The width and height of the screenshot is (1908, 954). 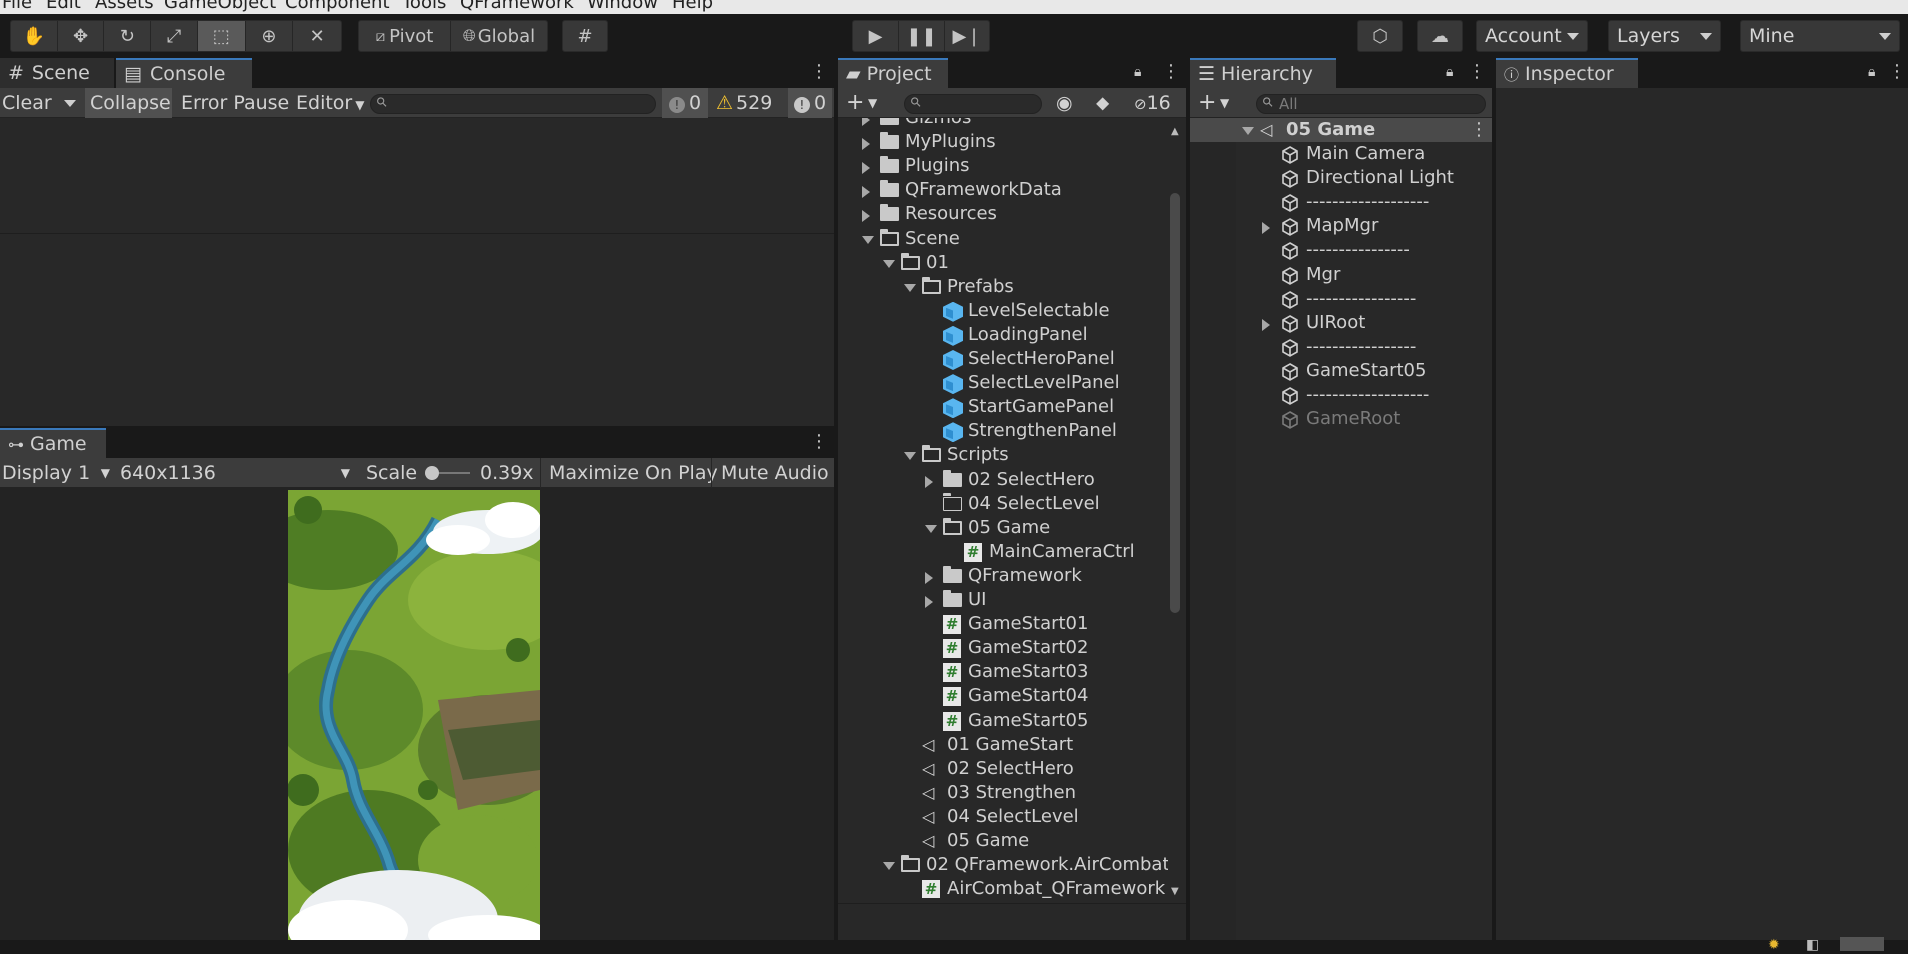 What do you see at coordinates (1003, 865) in the screenshot?
I see `project-item: 02 QFramework.AirCombat` at bounding box center [1003, 865].